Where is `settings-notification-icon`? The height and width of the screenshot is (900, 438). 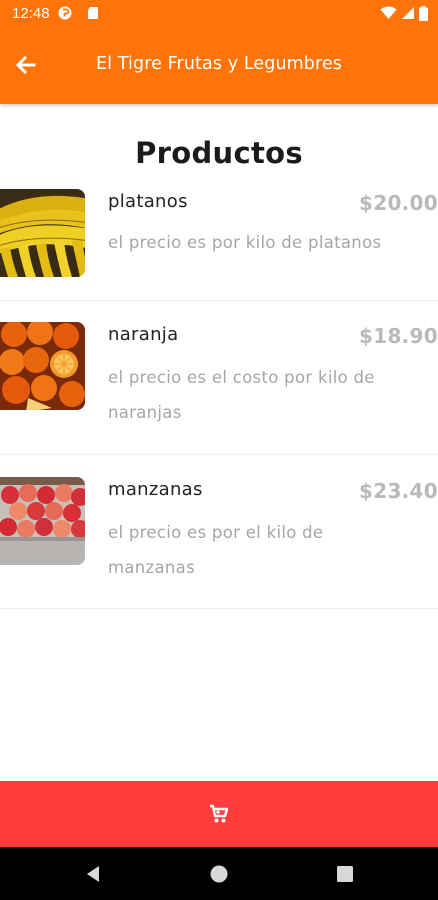
settings-notification-icon is located at coordinates (65, 13).